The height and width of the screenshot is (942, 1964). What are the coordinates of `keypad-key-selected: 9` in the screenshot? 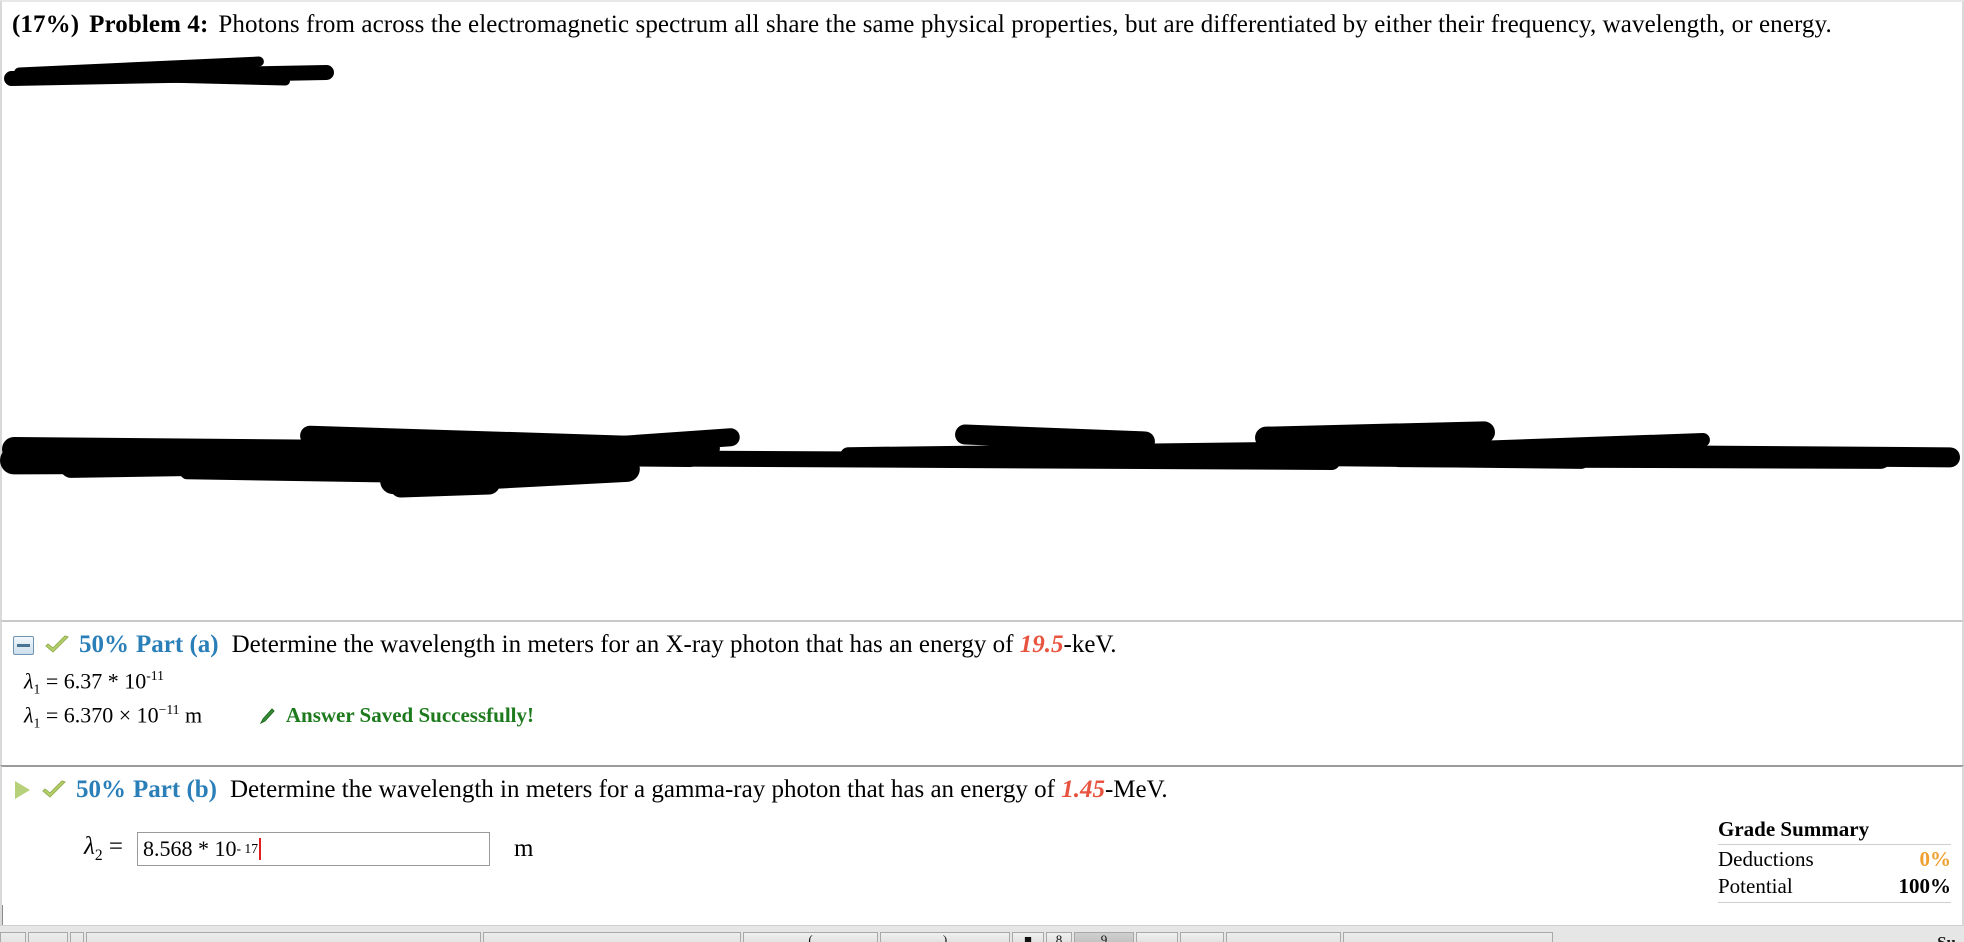 It's located at (1104, 937).